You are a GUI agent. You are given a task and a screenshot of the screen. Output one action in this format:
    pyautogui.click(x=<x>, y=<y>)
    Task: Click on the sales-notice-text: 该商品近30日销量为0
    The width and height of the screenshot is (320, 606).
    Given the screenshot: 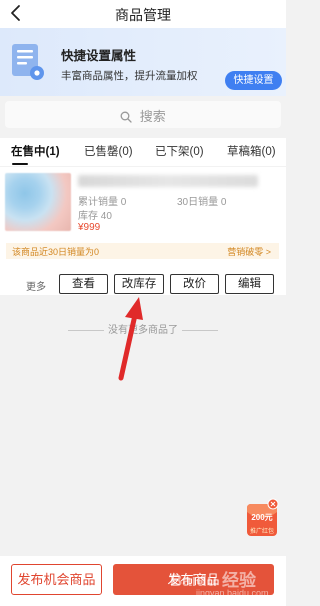 What is the action you would take?
    pyautogui.click(x=56, y=252)
    